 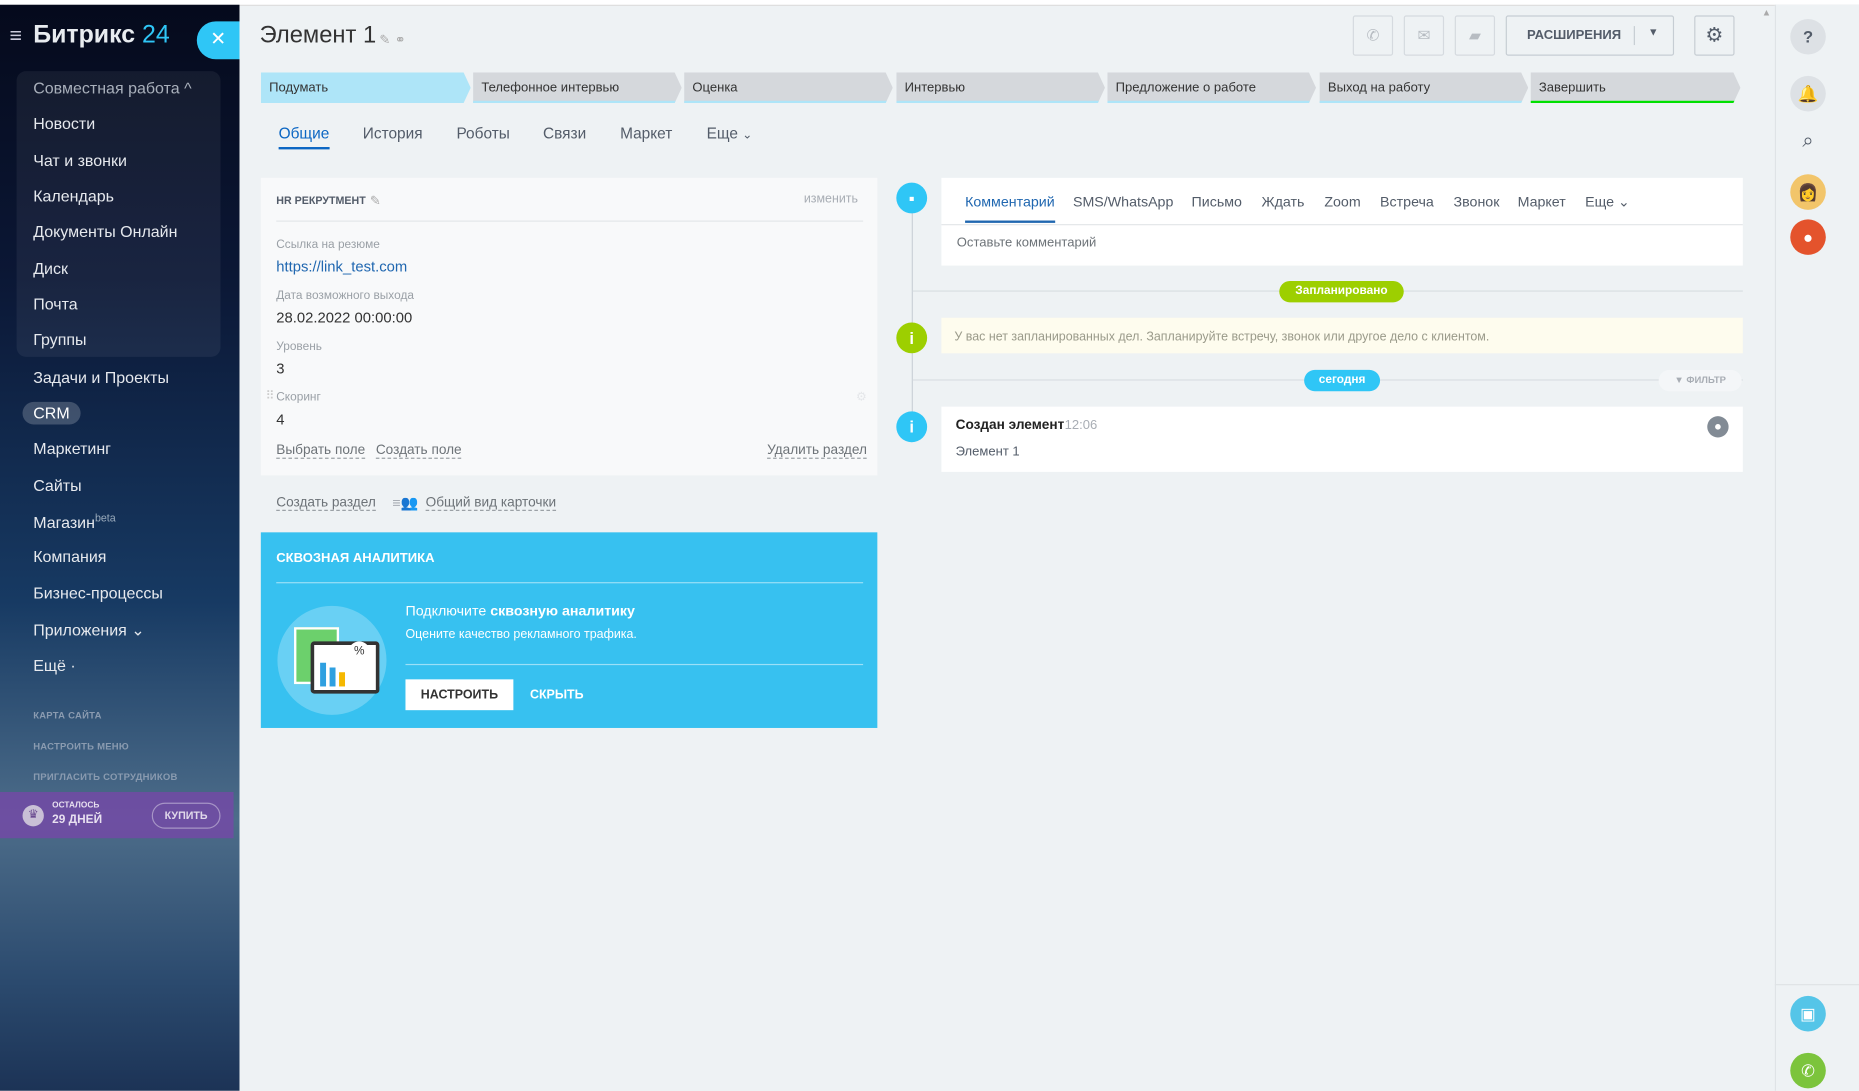 What do you see at coordinates (64, 124) in the screenshot?
I see `sidebar-item-news: Новости` at bounding box center [64, 124].